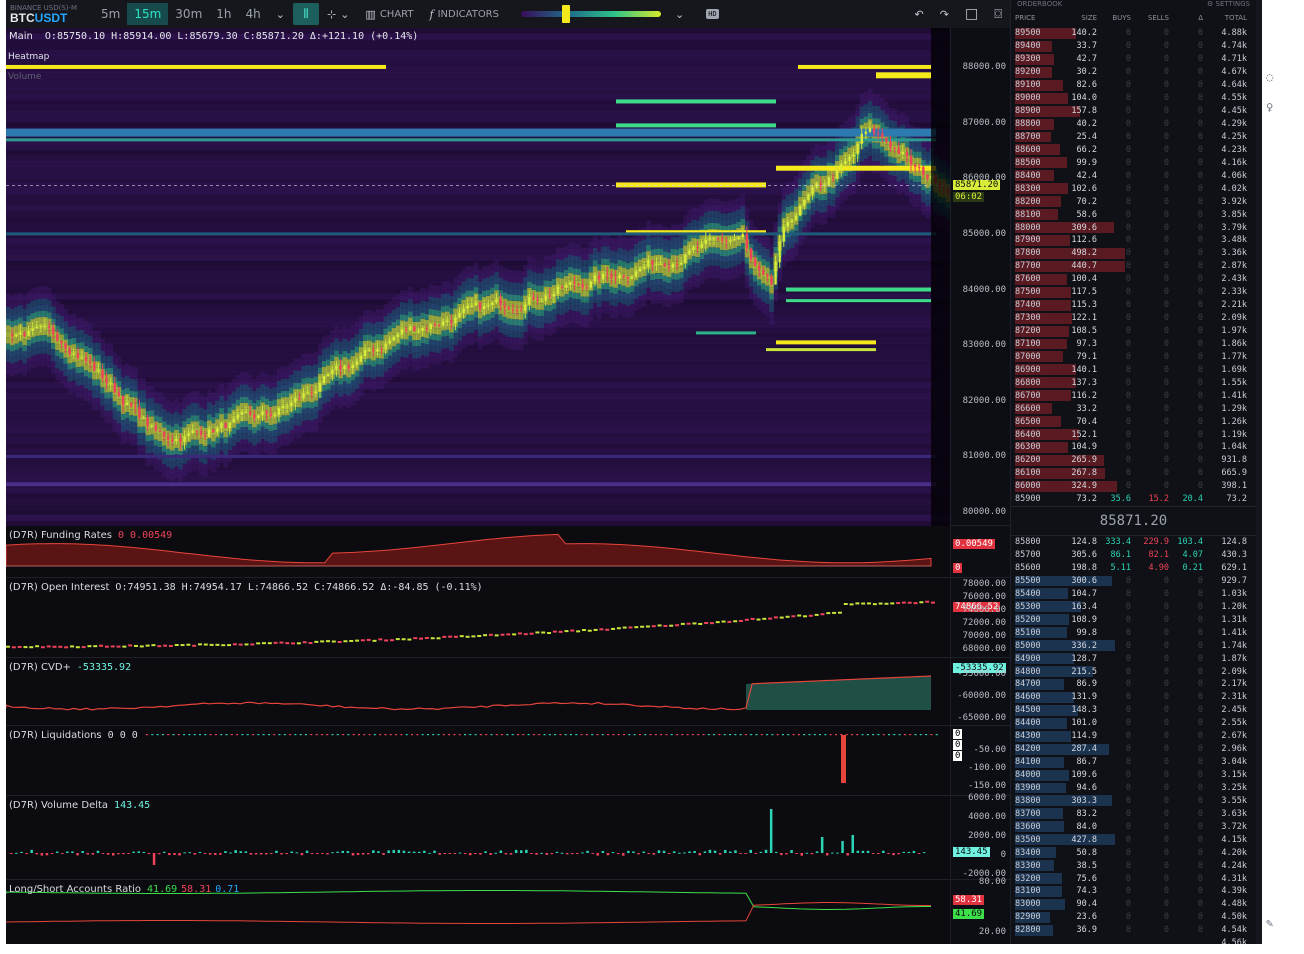 The height and width of the screenshot is (954, 1304). What do you see at coordinates (1133, 904) in the screenshot?
I see `bid-row: 83000 90.4 0 0 0 4.48k` at bounding box center [1133, 904].